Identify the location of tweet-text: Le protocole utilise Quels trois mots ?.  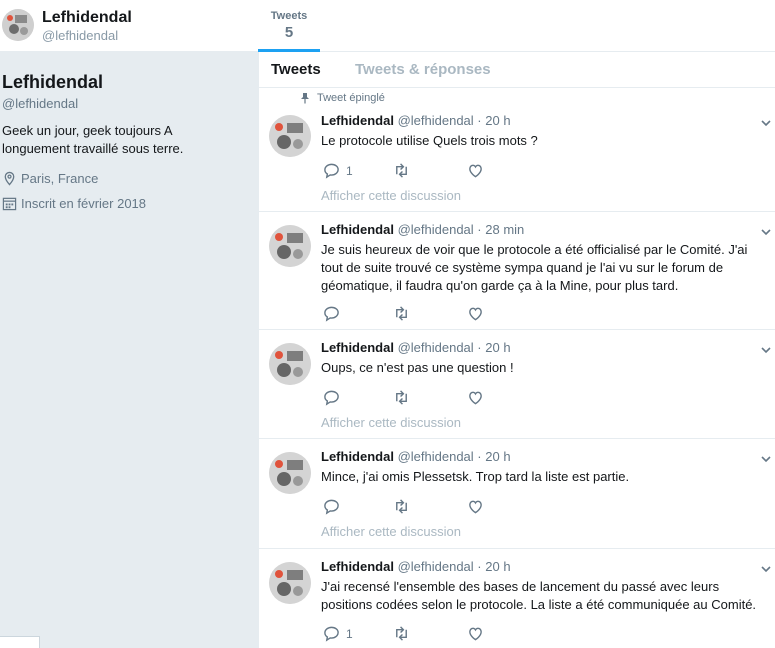
(429, 140).